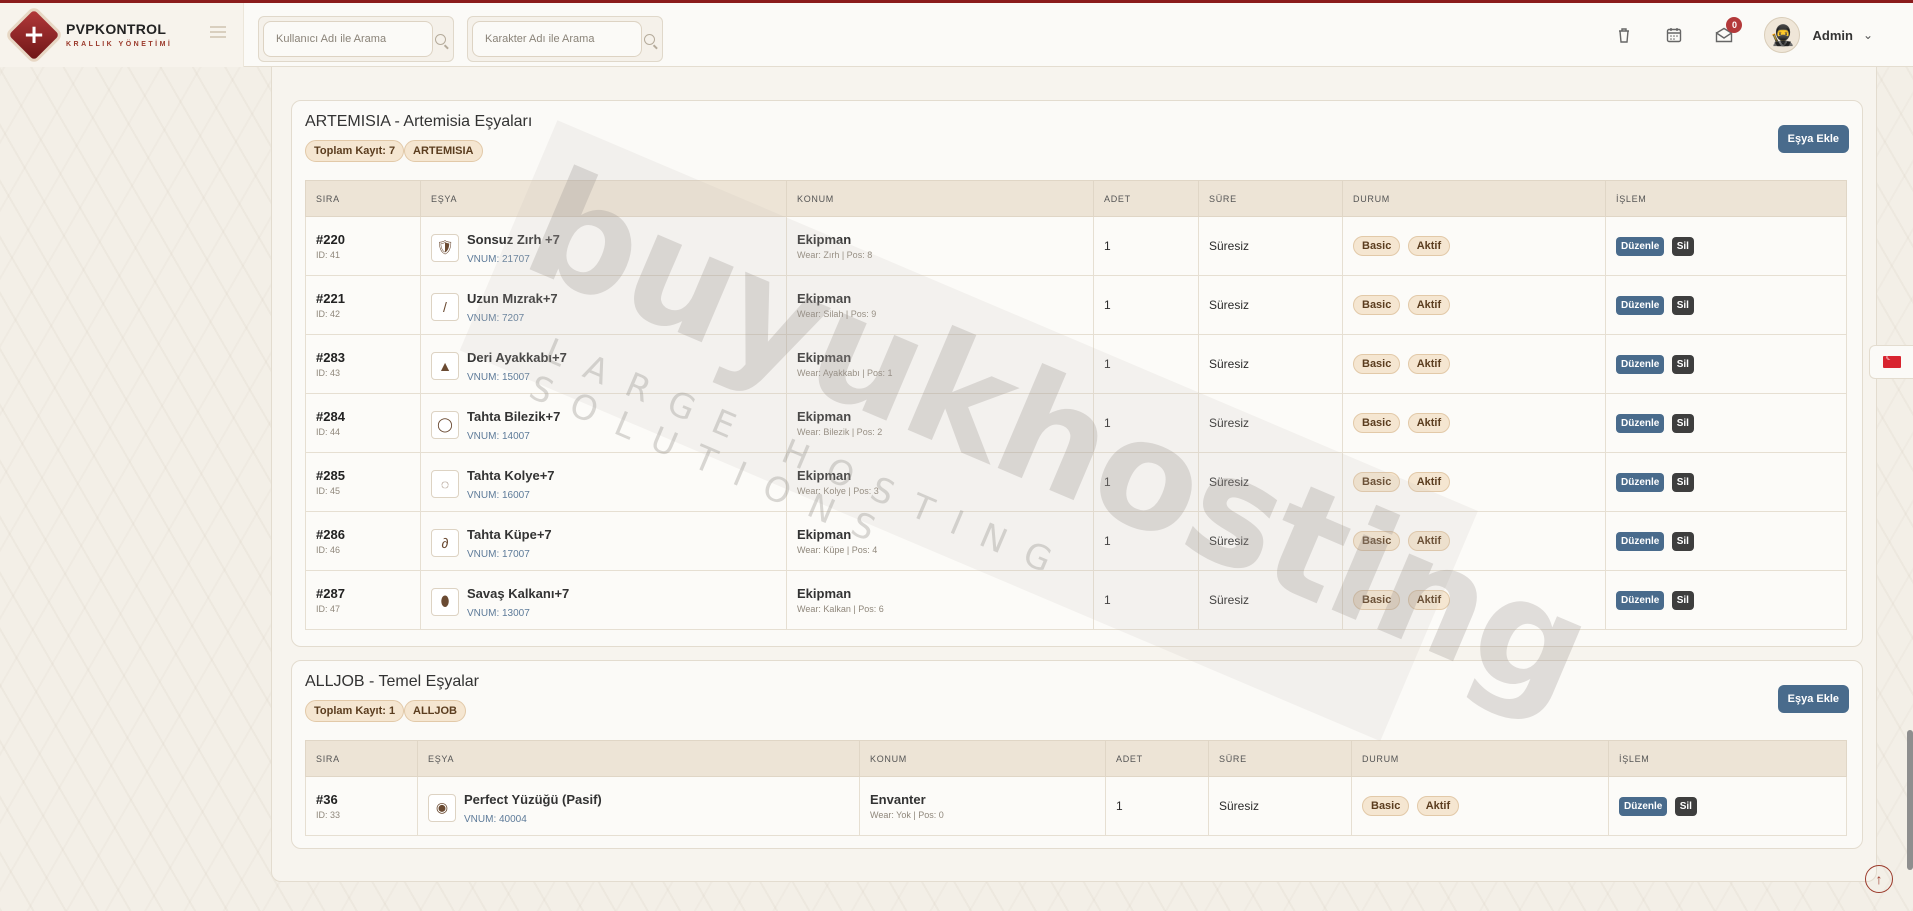  I want to click on cell-esya: ▲ Deri Ayakkabı+7 VNUM: 15007, so click(603, 364).